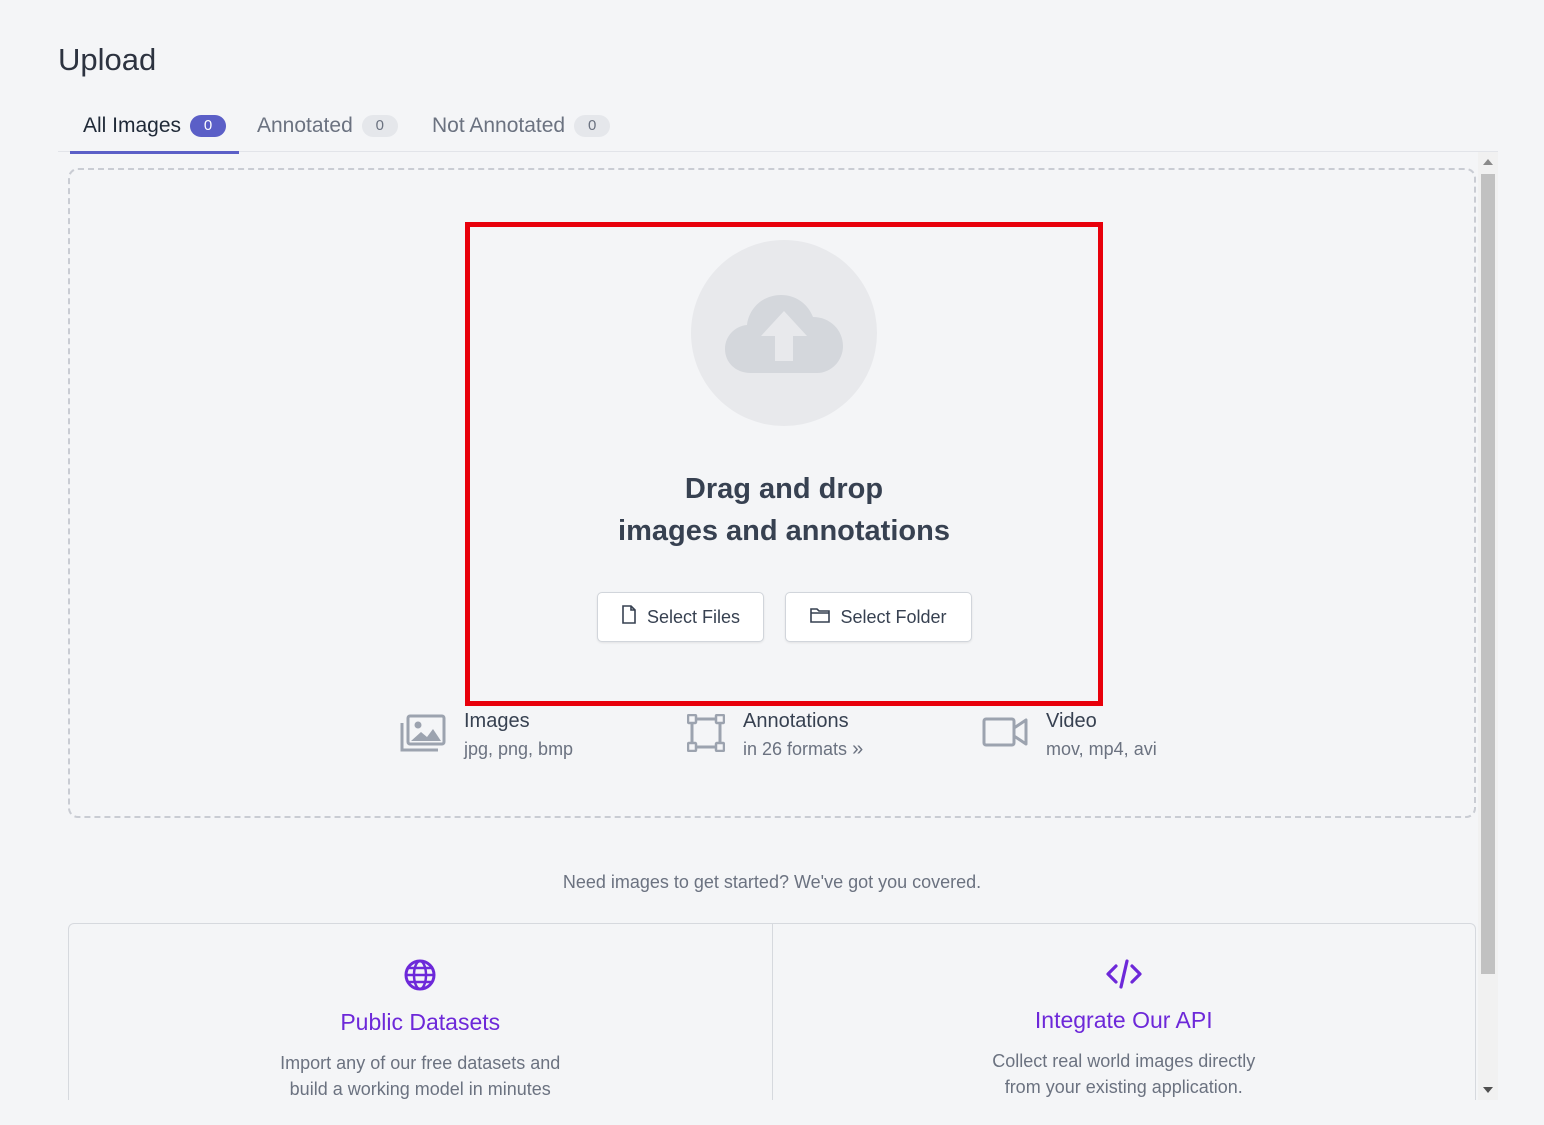  Describe the element at coordinates (420, 1022) in the screenshot. I see `card-title: Public Datasets` at that location.